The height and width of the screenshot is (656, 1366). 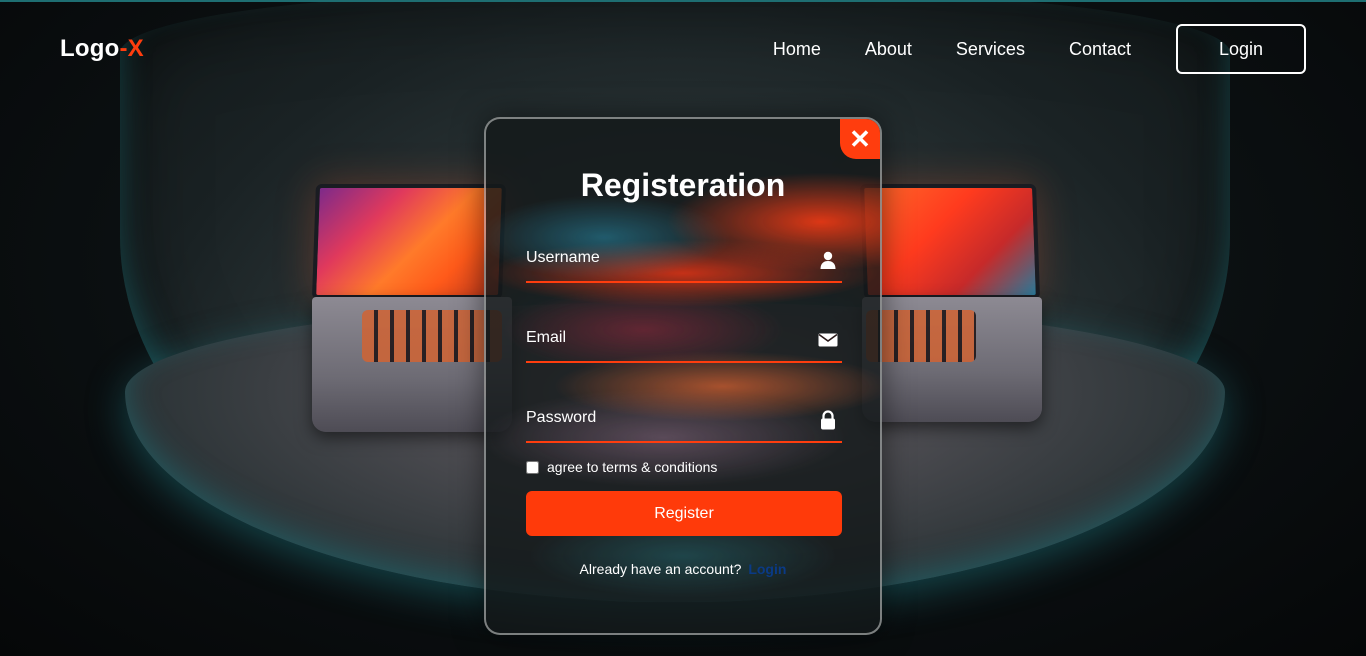 I want to click on logo-text: Logo, so click(x=90, y=48).